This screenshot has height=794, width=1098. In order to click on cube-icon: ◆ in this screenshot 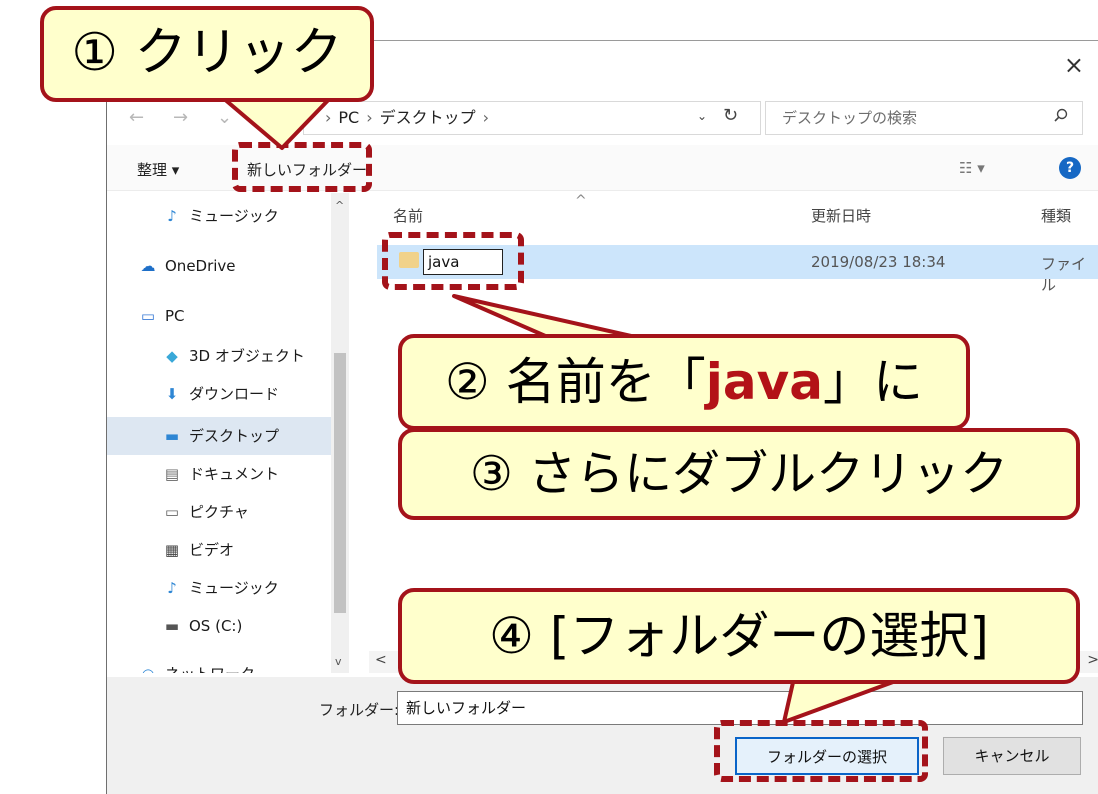, I will do `click(172, 356)`.